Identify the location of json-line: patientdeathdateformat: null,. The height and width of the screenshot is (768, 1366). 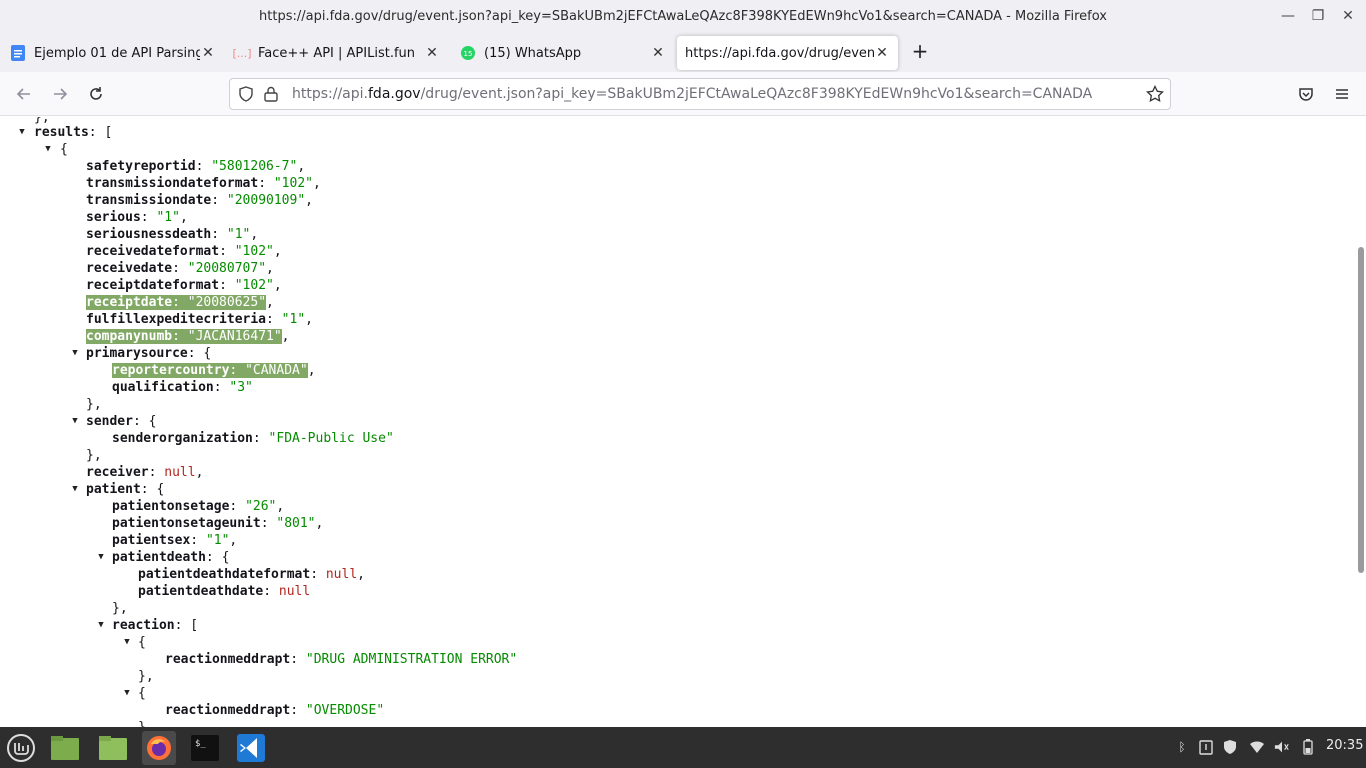
(251, 574).